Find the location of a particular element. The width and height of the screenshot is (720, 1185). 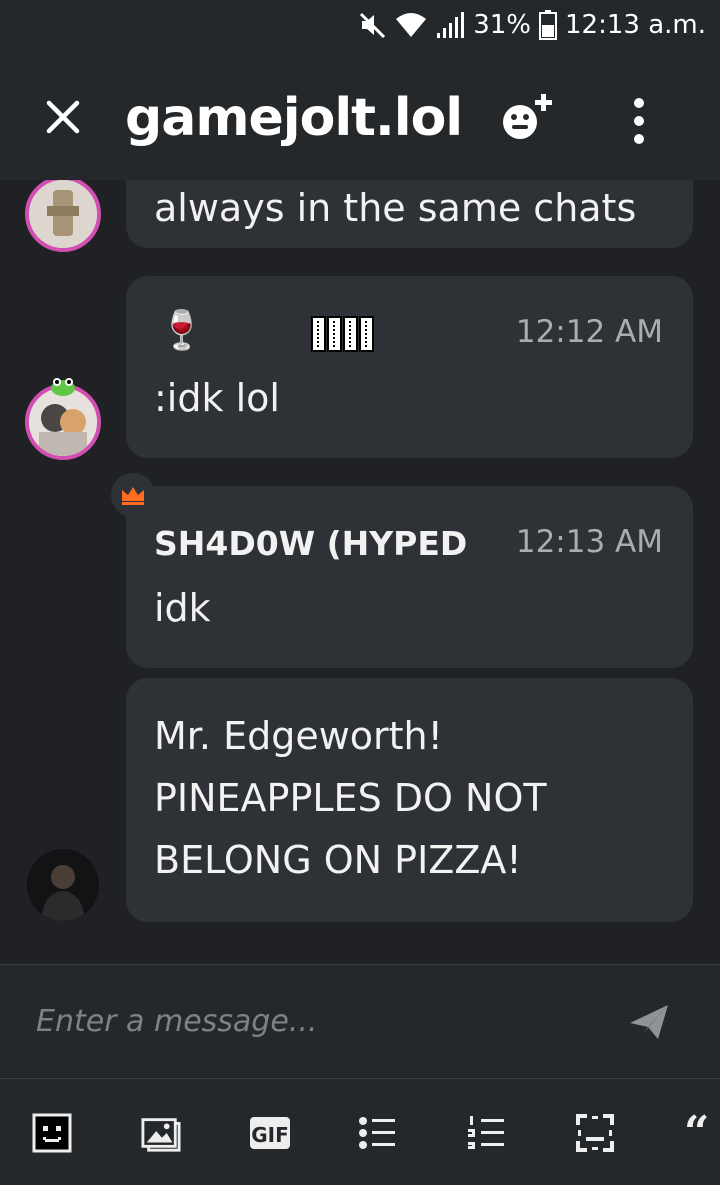

add-user-icon is located at coordinates (527, 116).